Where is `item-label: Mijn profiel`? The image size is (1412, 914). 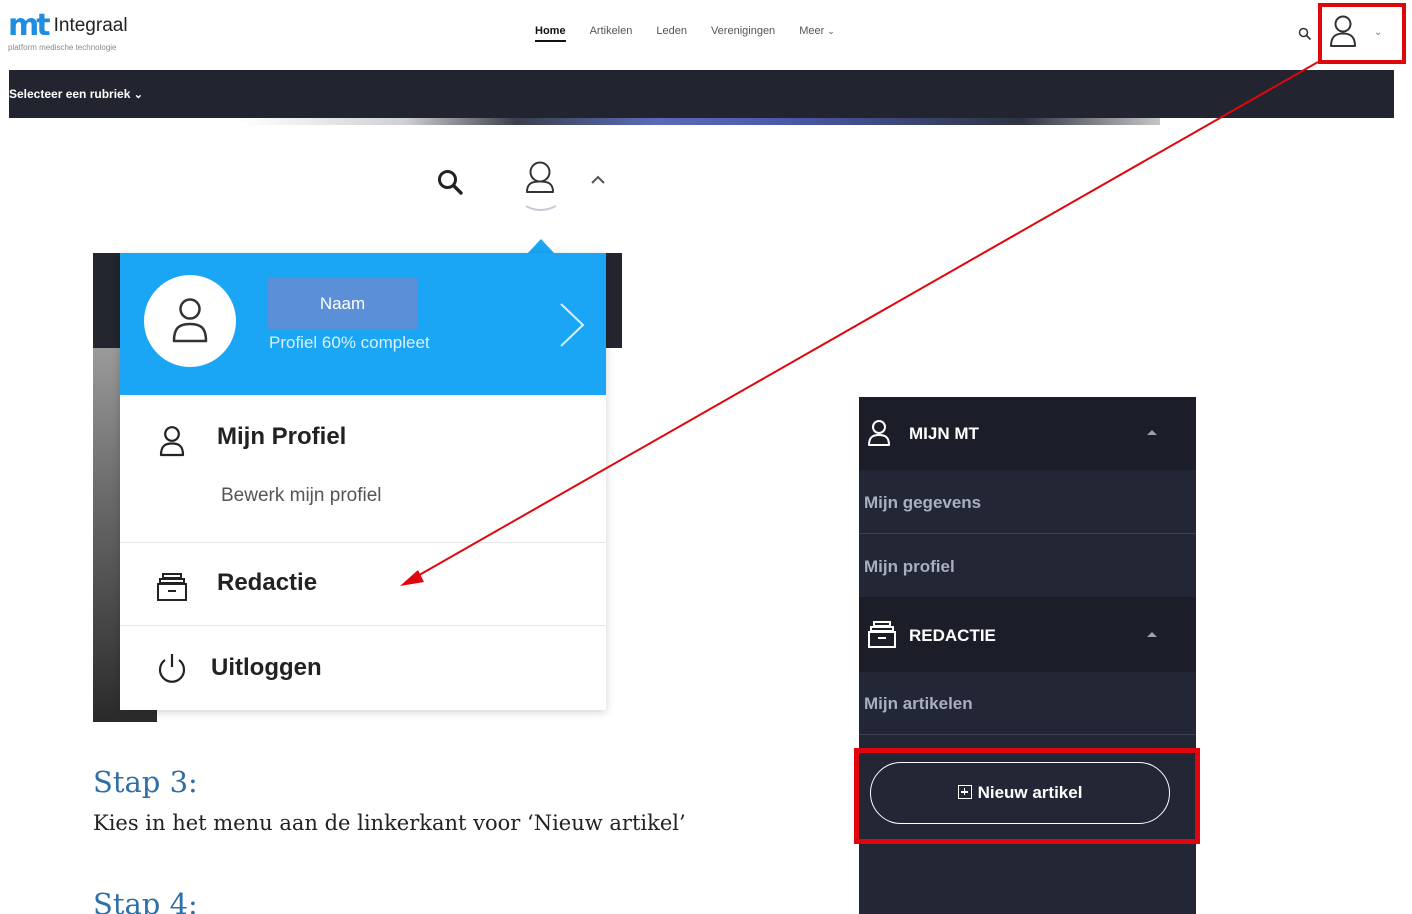 item-label: Mijn profiel is located at coordinates (909, 566).